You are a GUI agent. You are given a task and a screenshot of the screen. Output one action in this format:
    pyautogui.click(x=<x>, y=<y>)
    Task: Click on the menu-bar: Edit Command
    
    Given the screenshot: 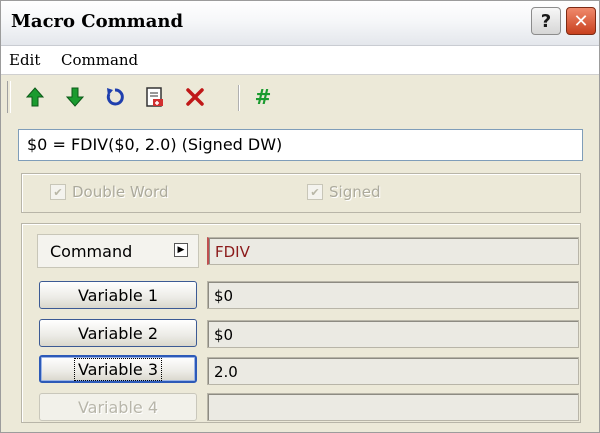 What is the action you would take?
    pyautogui.click(x=300, y=60)
    